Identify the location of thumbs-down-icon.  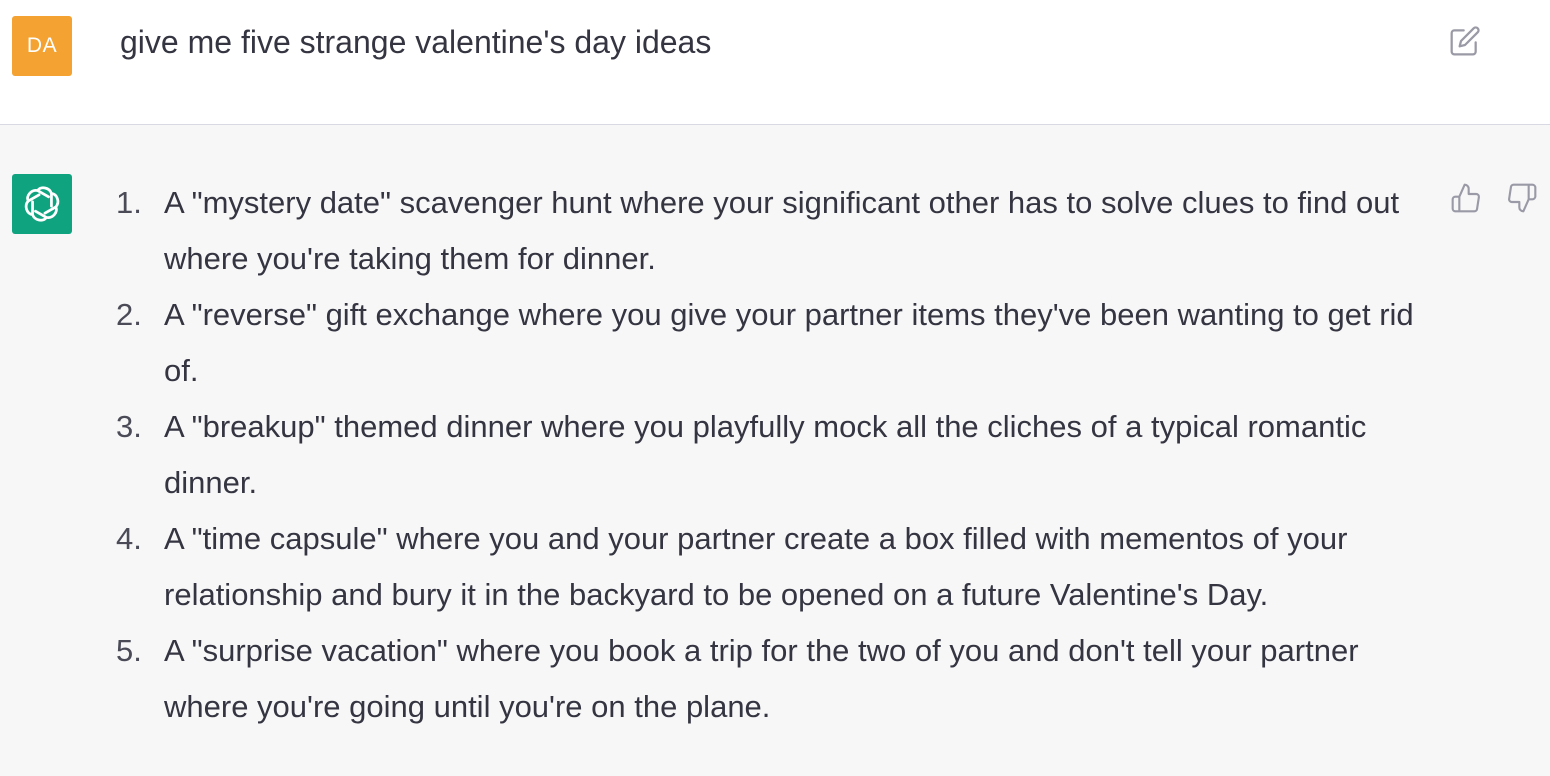
(1522, 198).